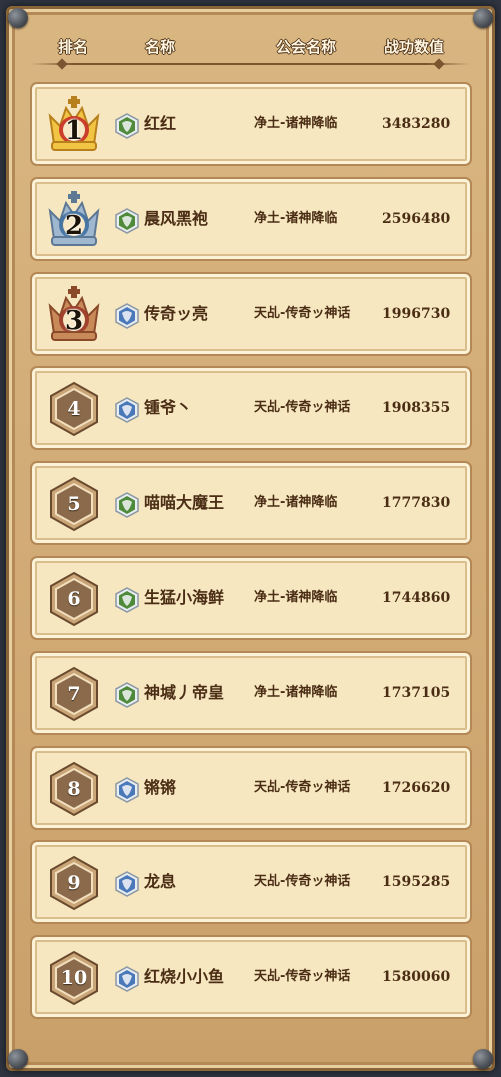  Describe the element at coordinates (176, 313) in the screenshot. I see `player-name: 传奇ッ亮` at that location.